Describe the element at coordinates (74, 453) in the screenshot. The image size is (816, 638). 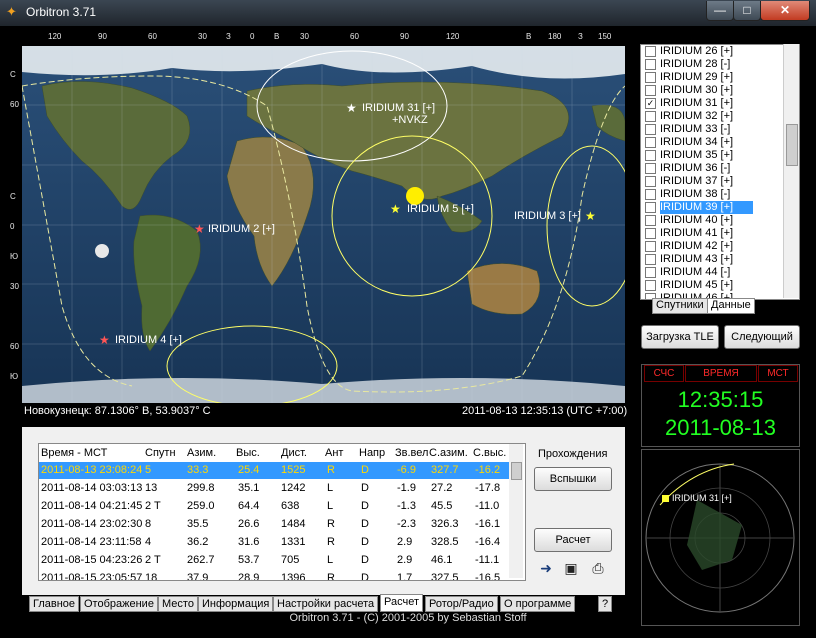
I see `col-header: Время - МСТ` at that location.